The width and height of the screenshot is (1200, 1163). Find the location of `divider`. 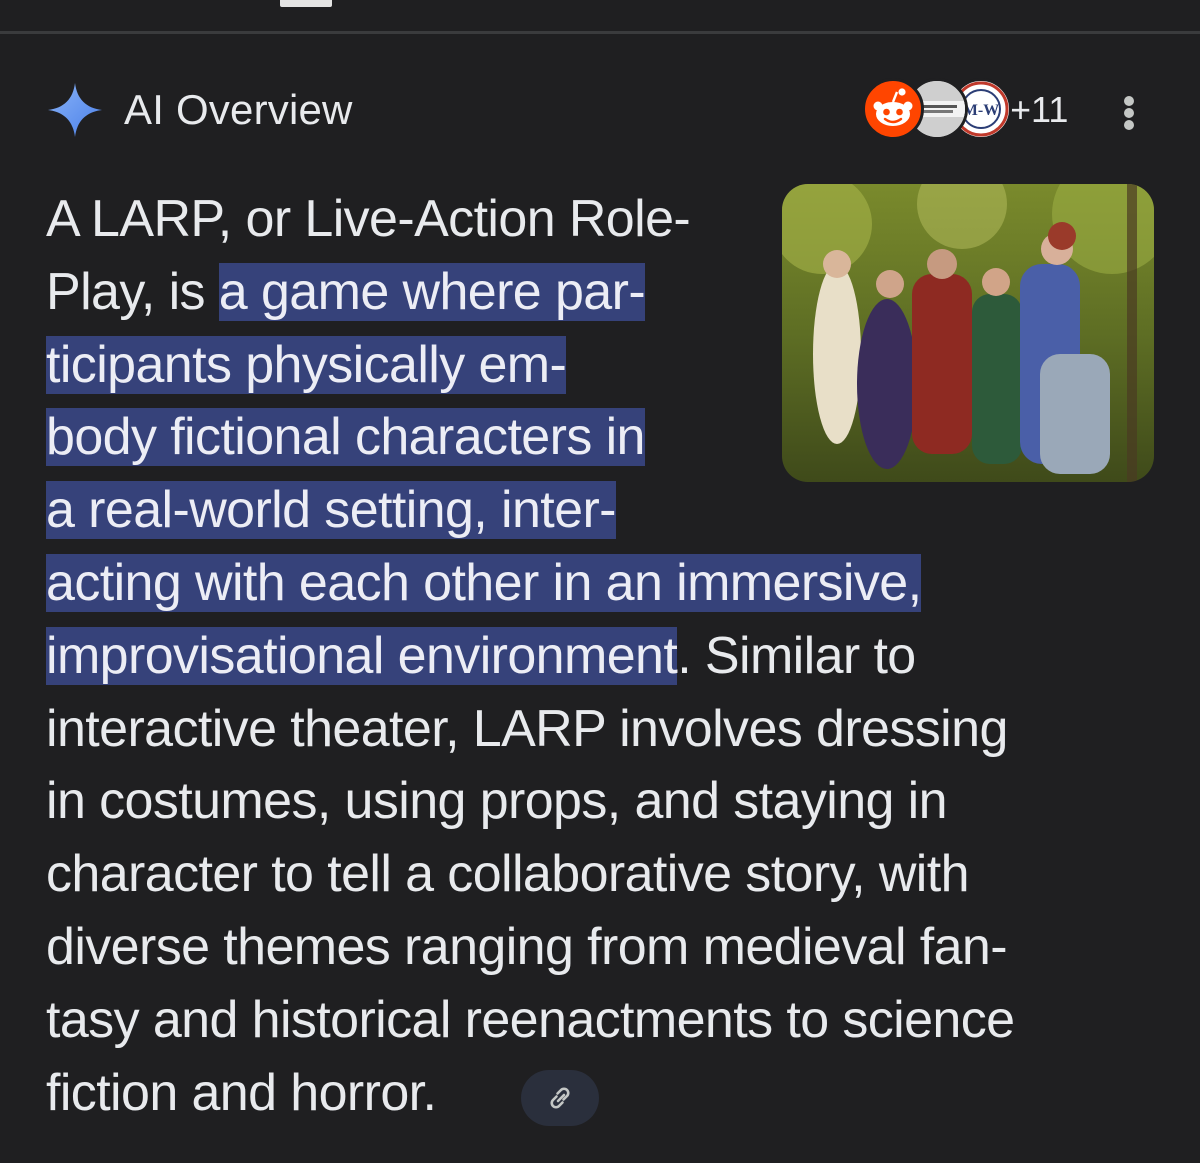

divider is located at coordinates (600, 32).